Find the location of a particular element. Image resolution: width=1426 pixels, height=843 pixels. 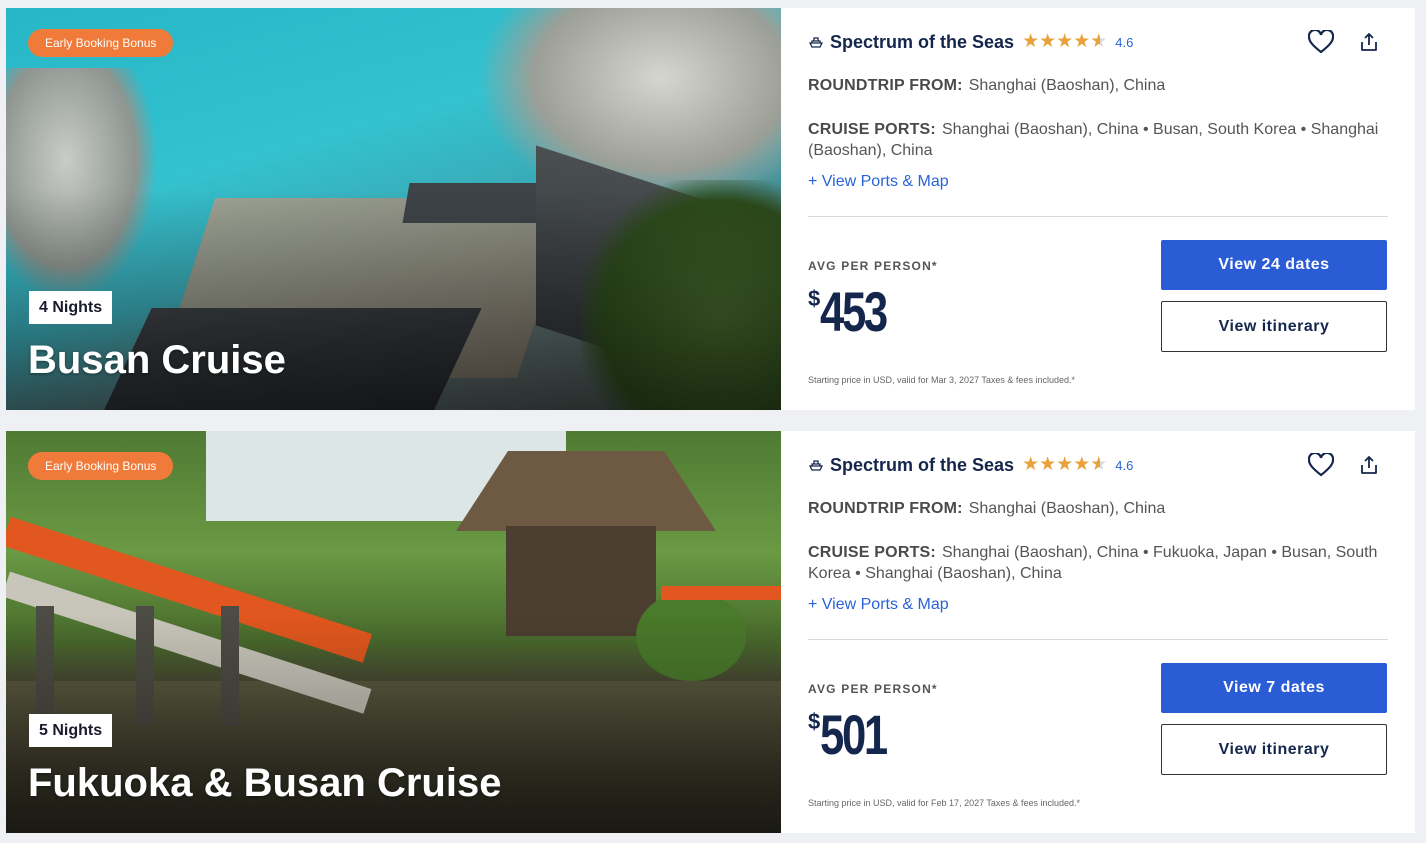

price: $ 501 is located at coordinates (856, 735).